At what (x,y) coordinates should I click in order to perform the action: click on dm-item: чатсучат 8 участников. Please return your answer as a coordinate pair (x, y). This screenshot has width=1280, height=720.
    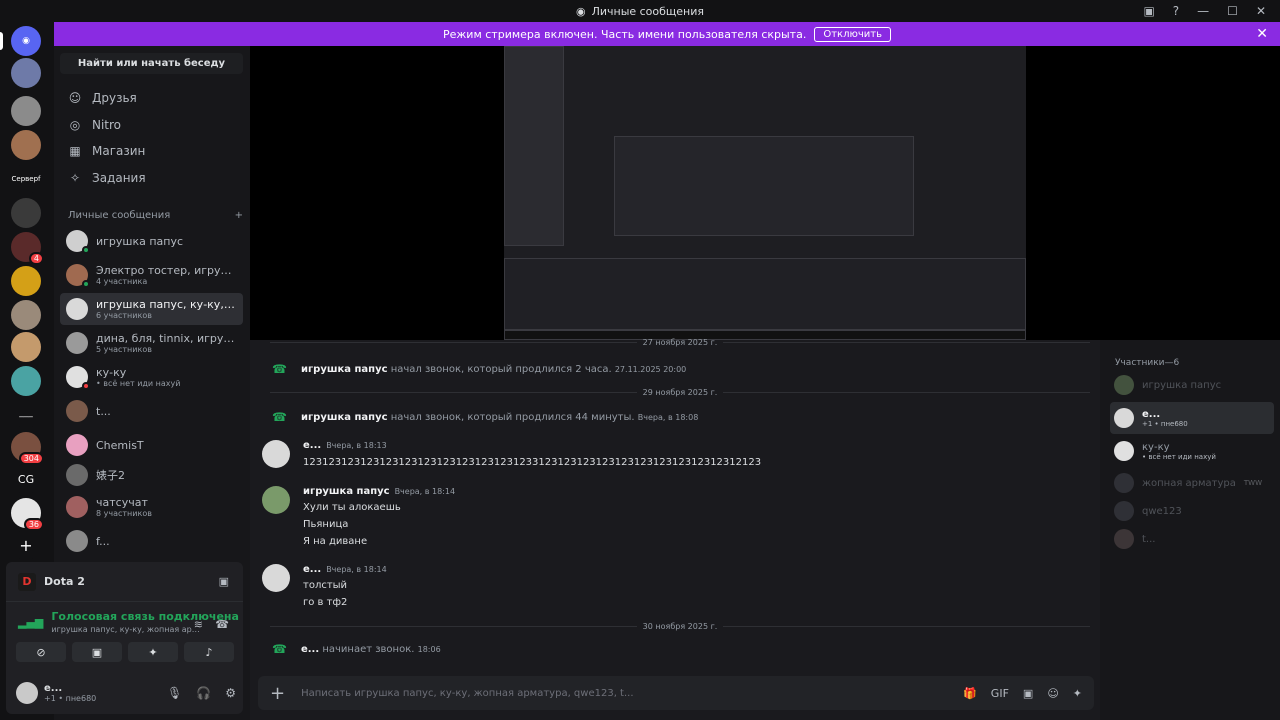
    Looking at the image, I should click on (151, 507).